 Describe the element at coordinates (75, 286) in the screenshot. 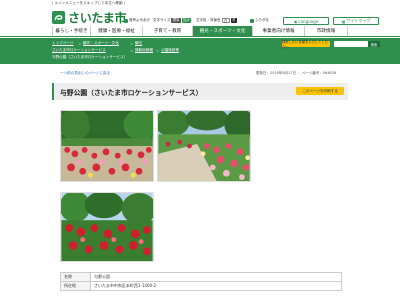

I see `table-header-cell: 所在地` at that location.